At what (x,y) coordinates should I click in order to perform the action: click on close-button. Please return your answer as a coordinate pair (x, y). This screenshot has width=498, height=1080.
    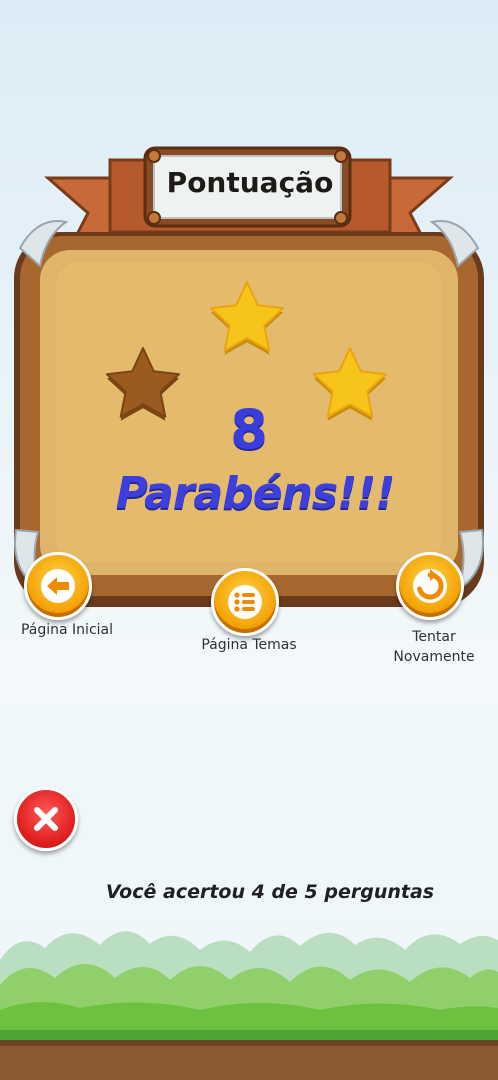
    Looking at the image, I should click on (46, 819).